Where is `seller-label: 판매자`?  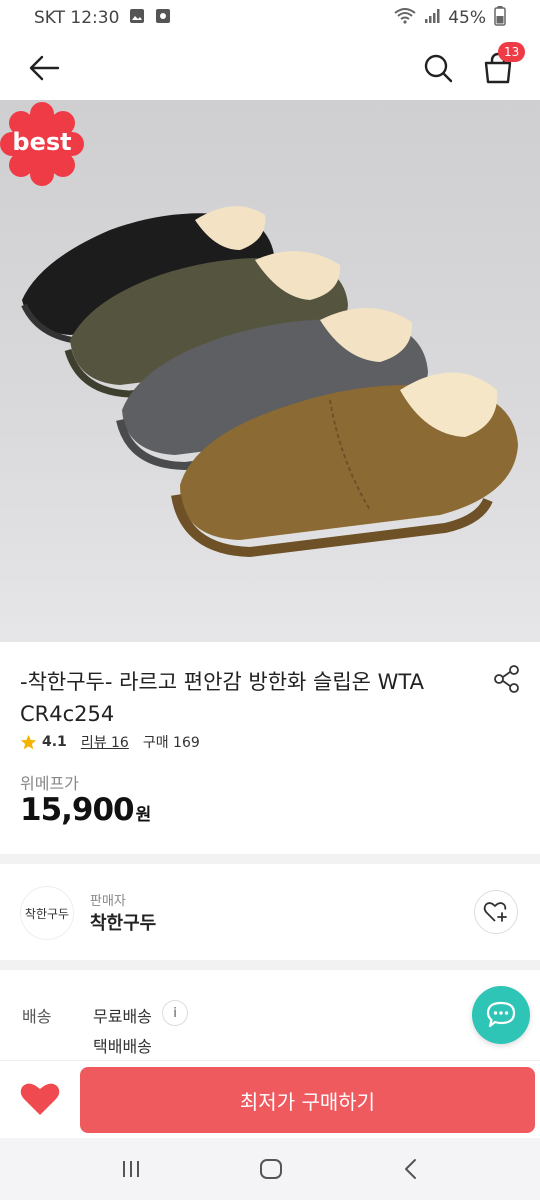
seller-label: 판매자 is located at coordinates (108, 901).